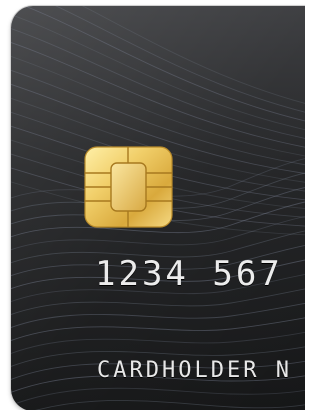 The width and height of the screenshot is (320, 410). I want to click on cardholder-name: CARDHOLDER N, so click(194, 370).